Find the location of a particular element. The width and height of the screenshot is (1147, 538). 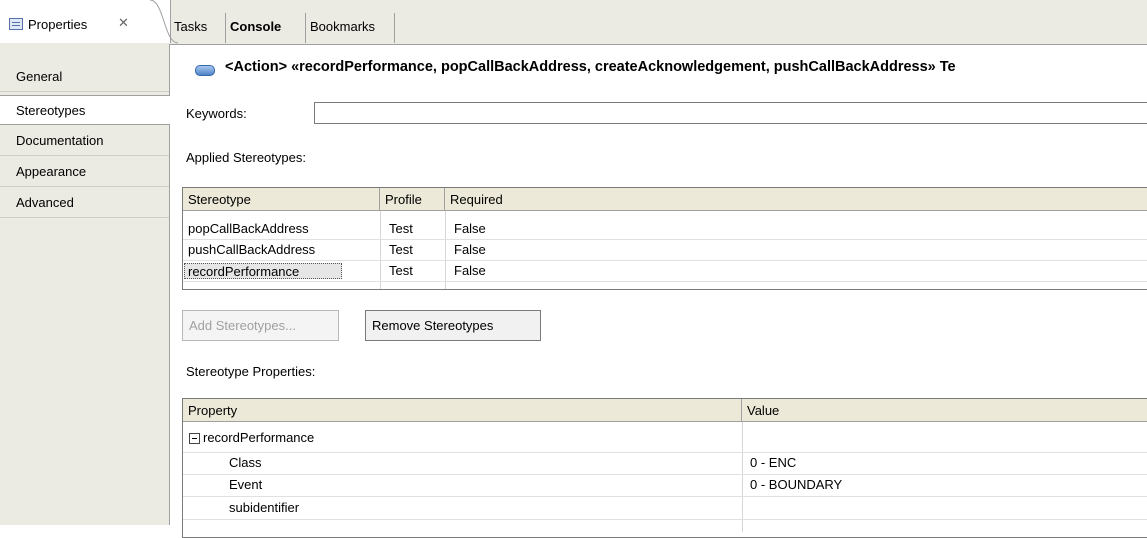

stereotype-properties-label: Stereotype Properties: is located at coordinates (251, 371).